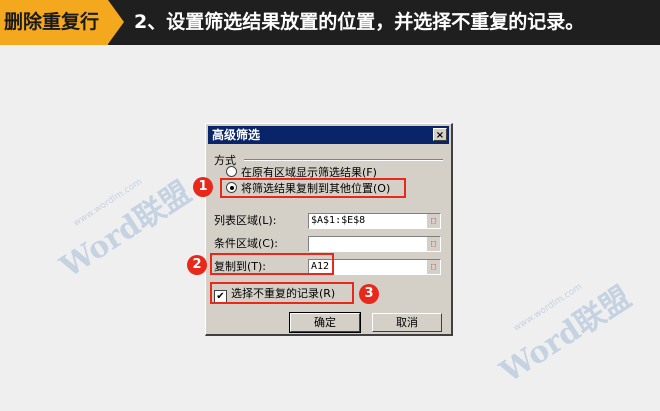 The width and height of the screenshot is (660, 411). What do you see at coordinates (374, 221) in the screenshot?
I see `list-range-input: $A$1:$E$8 ⬚` at bounding box center [374, 221].